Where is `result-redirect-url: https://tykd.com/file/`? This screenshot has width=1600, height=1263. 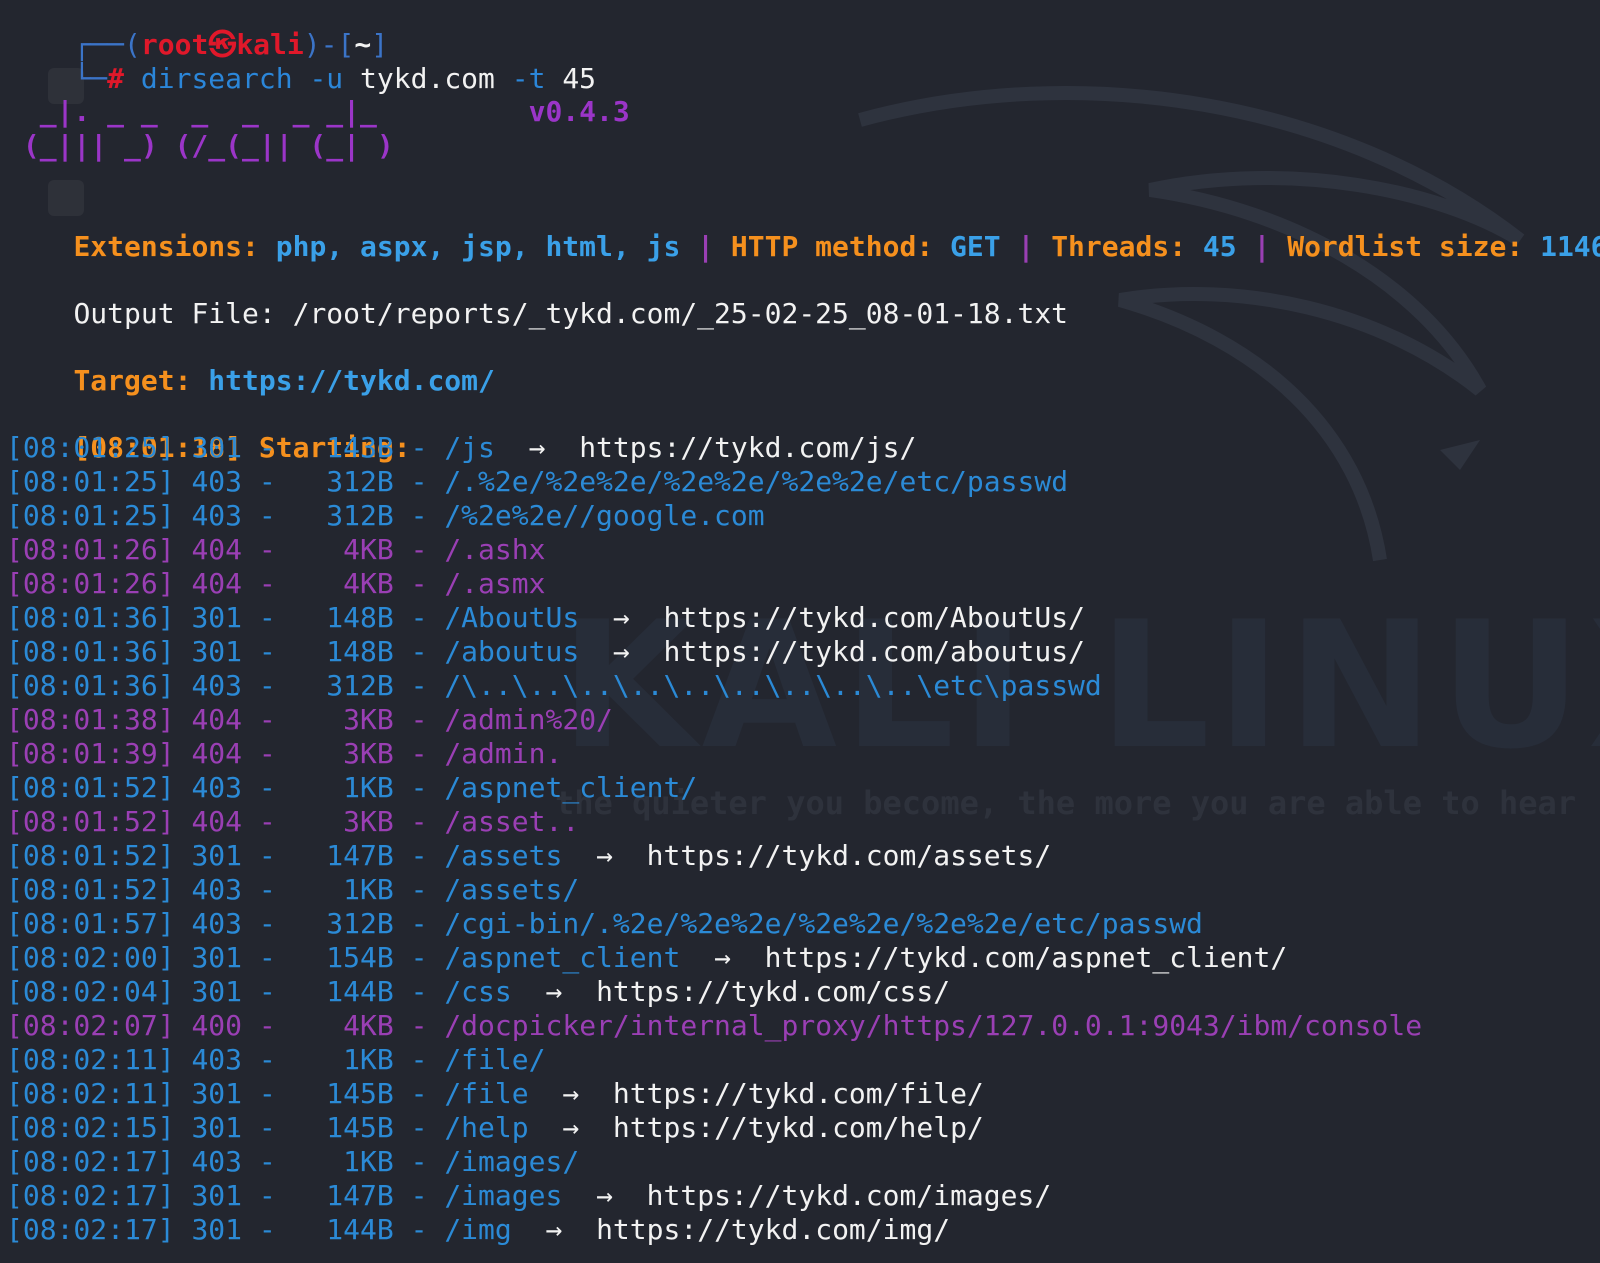
result-redirect-url: https://tykd.com/file/ is located at coordinates (798, 1093).